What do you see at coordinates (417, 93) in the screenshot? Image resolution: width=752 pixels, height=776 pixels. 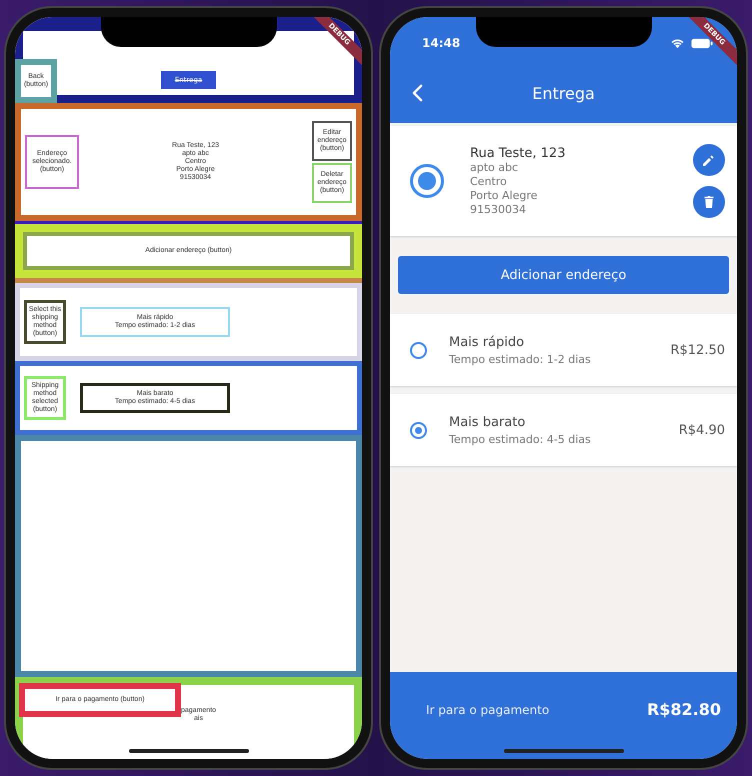 I see `back-icon` at bounding box center [417, 93].